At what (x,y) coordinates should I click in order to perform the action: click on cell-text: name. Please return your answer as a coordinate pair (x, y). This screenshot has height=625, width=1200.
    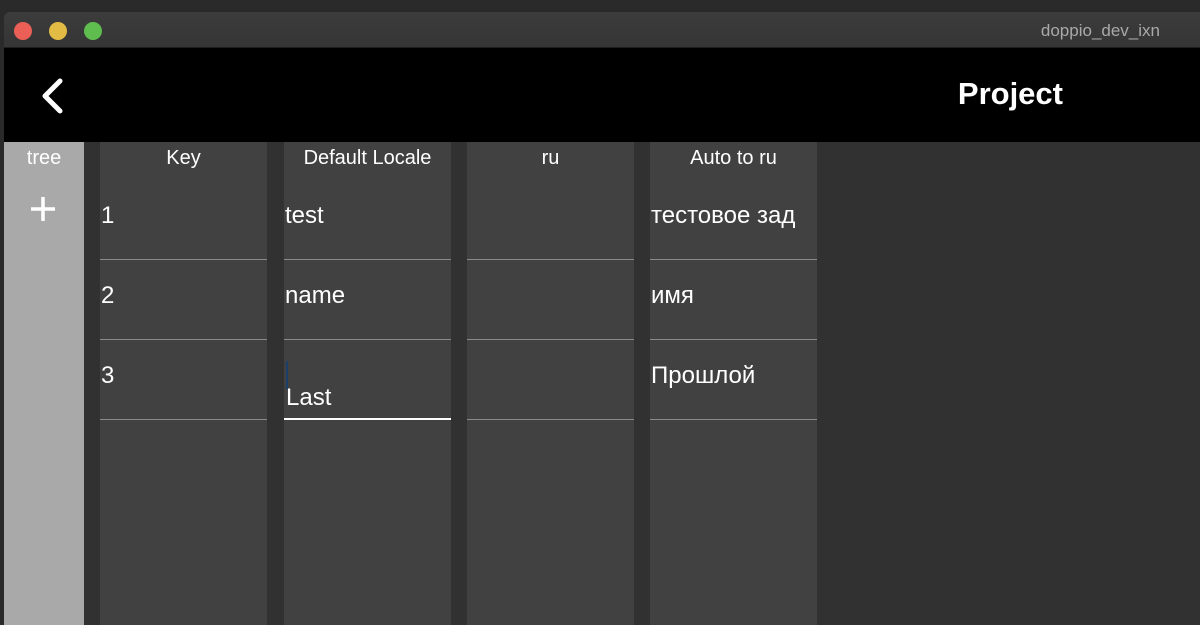
    Looking at the image, I should click on (315, 295).